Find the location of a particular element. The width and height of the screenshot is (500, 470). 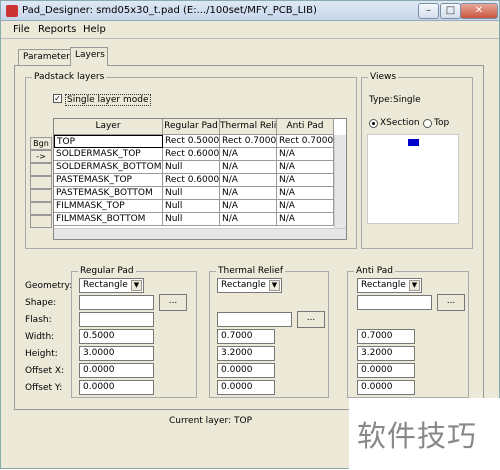

anti-offset-x-input: 0.0000 is located at coordinates (386, 370).